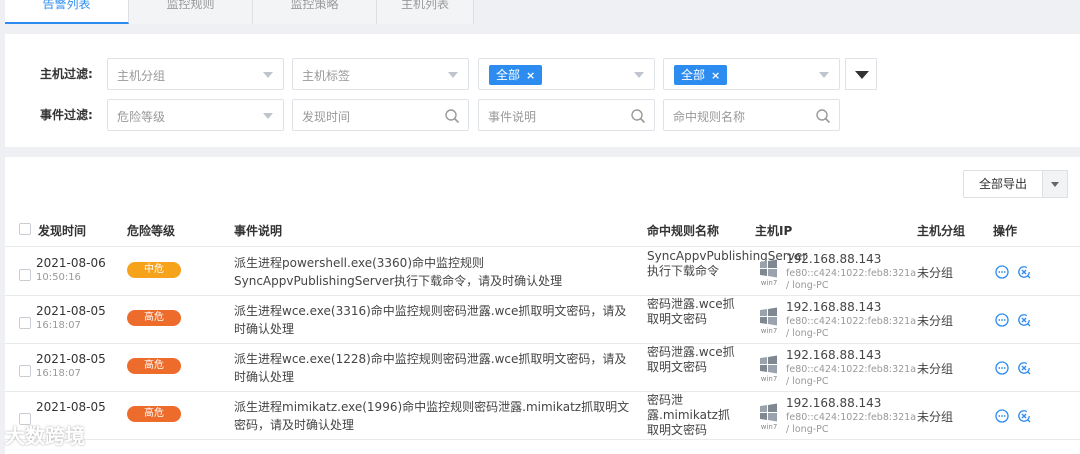 Image resolution: width=1080 pixels, height=454 pixels. Describe the element at coordinates (542, 229) in the screenshot. I see `table-header: 发现时间 危险等级 事件说明 命中规则名称 主机IP 主机分组 操作` at that location.